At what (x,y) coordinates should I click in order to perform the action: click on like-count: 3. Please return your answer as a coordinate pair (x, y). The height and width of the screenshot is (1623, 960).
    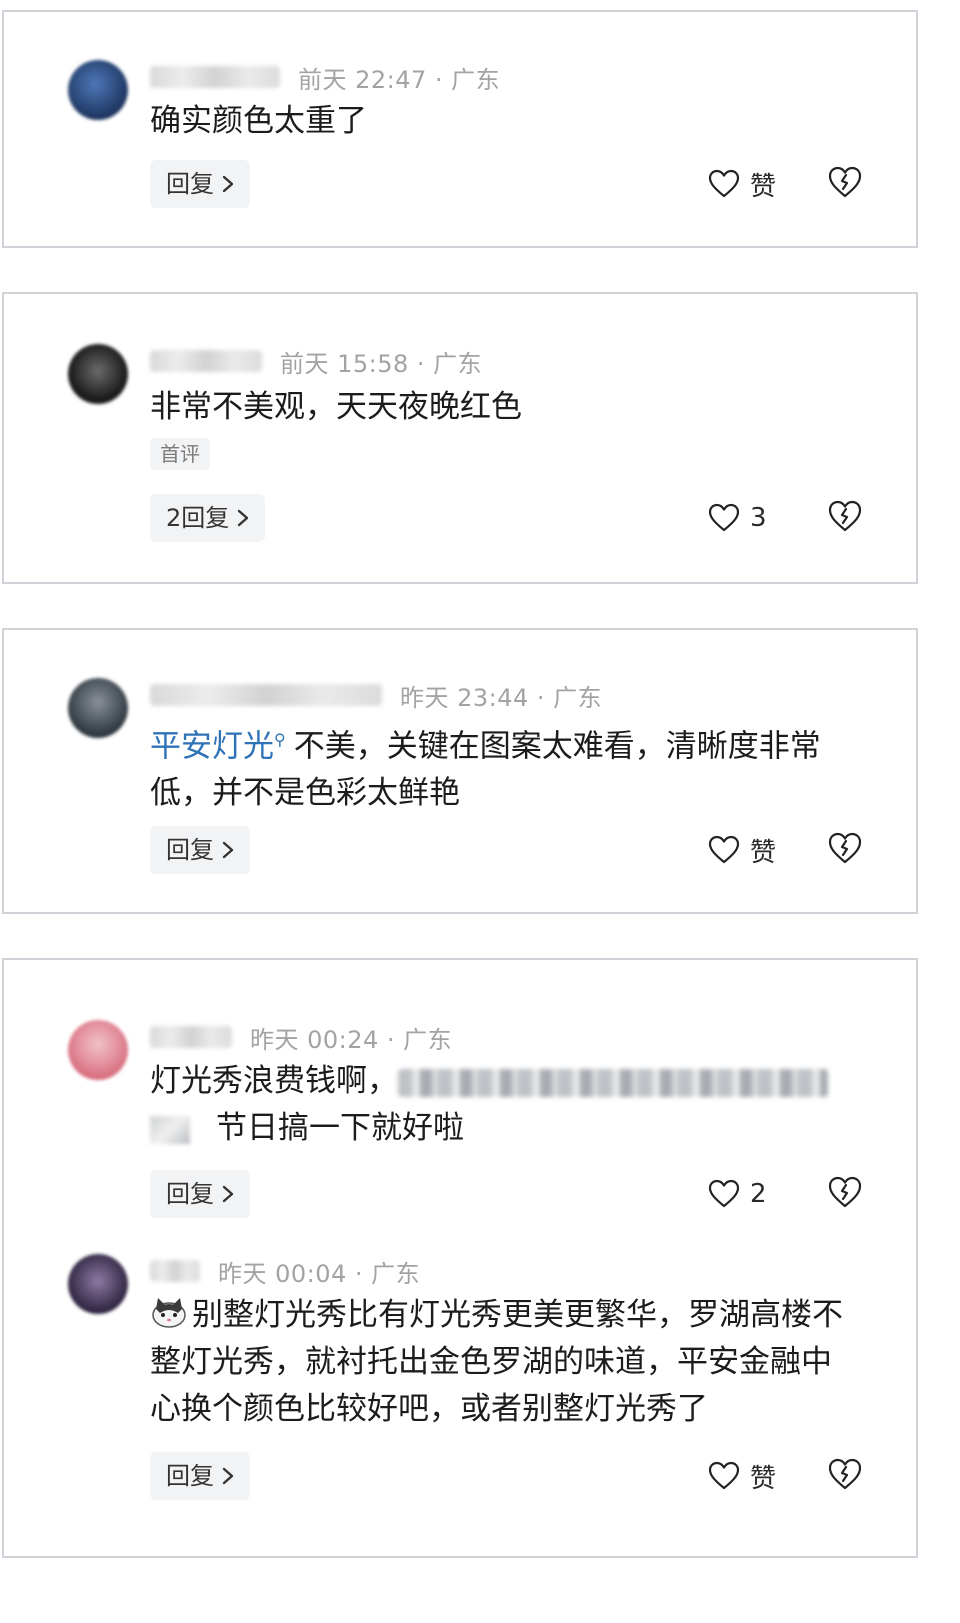
    Looking at the image, I should click on (758, 518).